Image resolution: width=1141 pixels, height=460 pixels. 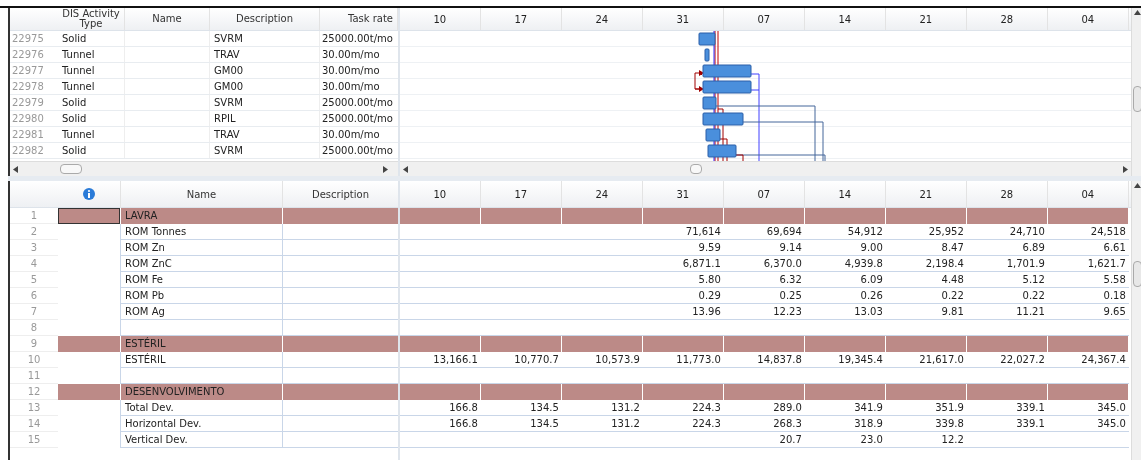 I want to click on table-cell: 10,770.7, so click(x=521, y=360).